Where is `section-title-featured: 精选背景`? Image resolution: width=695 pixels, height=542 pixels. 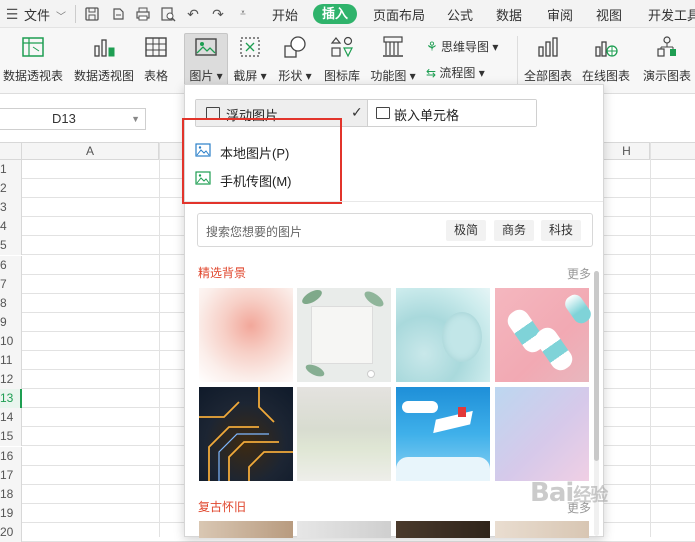 section-title-featured: 精选背景 is located at coordinates (222, 273).